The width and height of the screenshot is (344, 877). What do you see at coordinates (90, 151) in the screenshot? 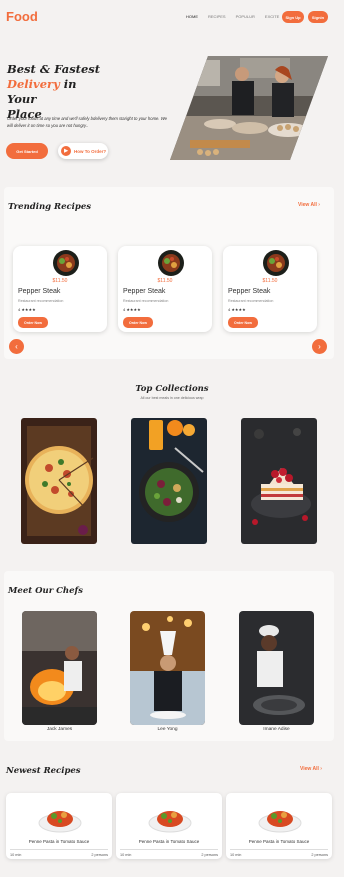
I see `how-to-order-label: How To Order?` at bounding box center [90, 151].